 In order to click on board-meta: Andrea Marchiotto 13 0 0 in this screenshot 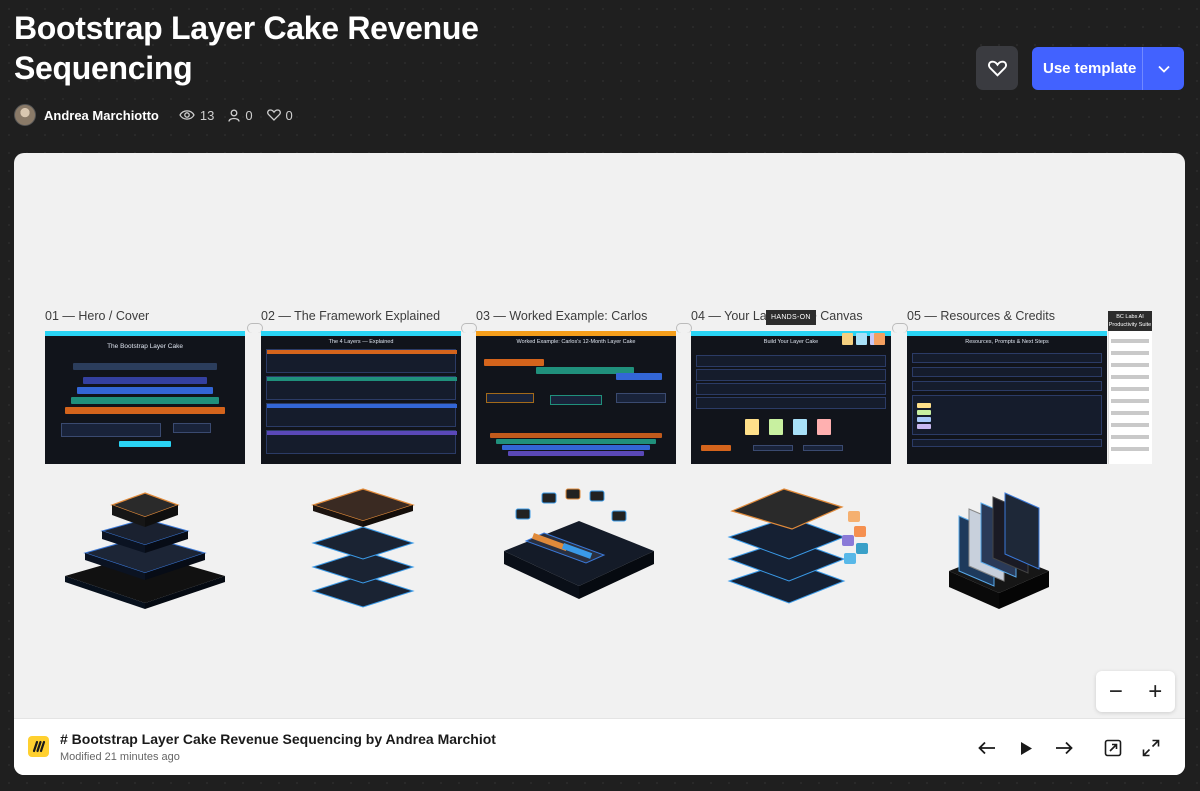, I will do `click(160, 115)`.